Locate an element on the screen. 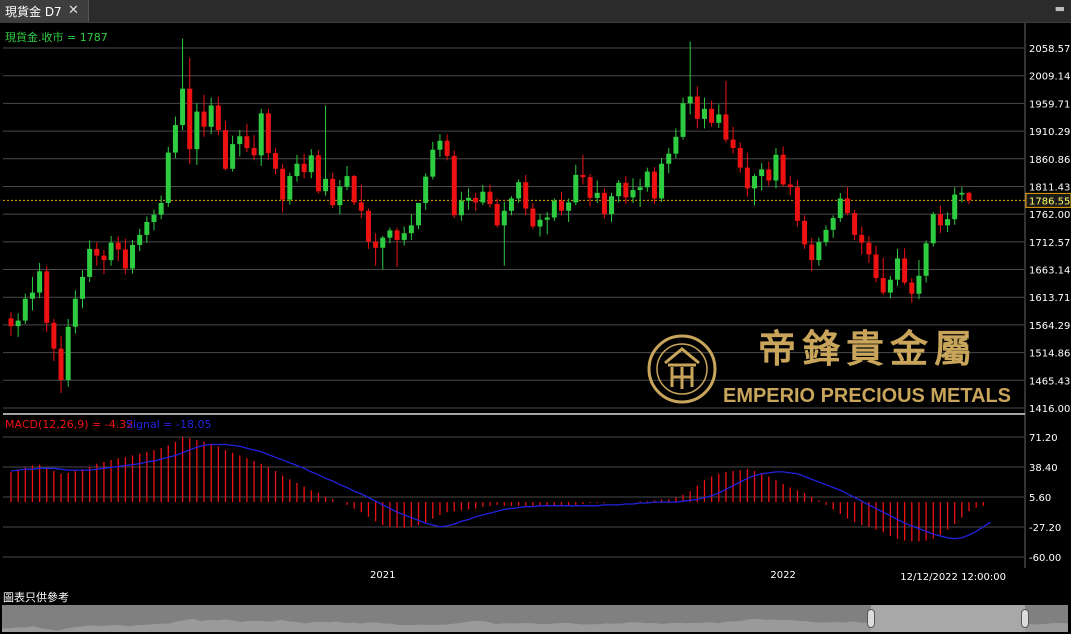 The height and width of the screenshot is (634, 1071). tab-title: 現貨金 D7 is located at coordinates (33, 11).